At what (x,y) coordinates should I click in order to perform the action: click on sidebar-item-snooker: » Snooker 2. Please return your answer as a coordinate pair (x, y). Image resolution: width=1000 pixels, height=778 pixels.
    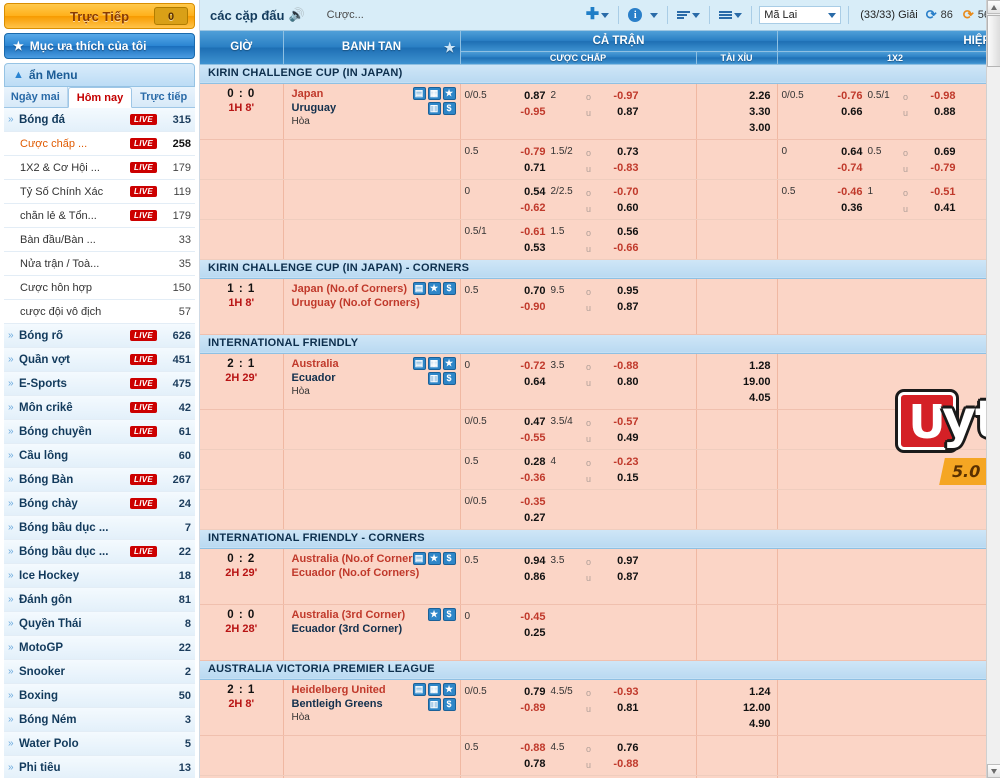
    Looking at the image, I should click on (99, 672).